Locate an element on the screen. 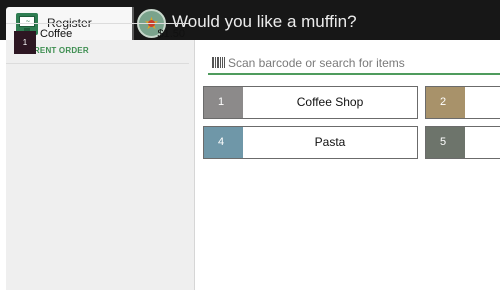 This screenshot has height=290, width=500. category-label: Coffee Shop is located at coordinates (330, 102).